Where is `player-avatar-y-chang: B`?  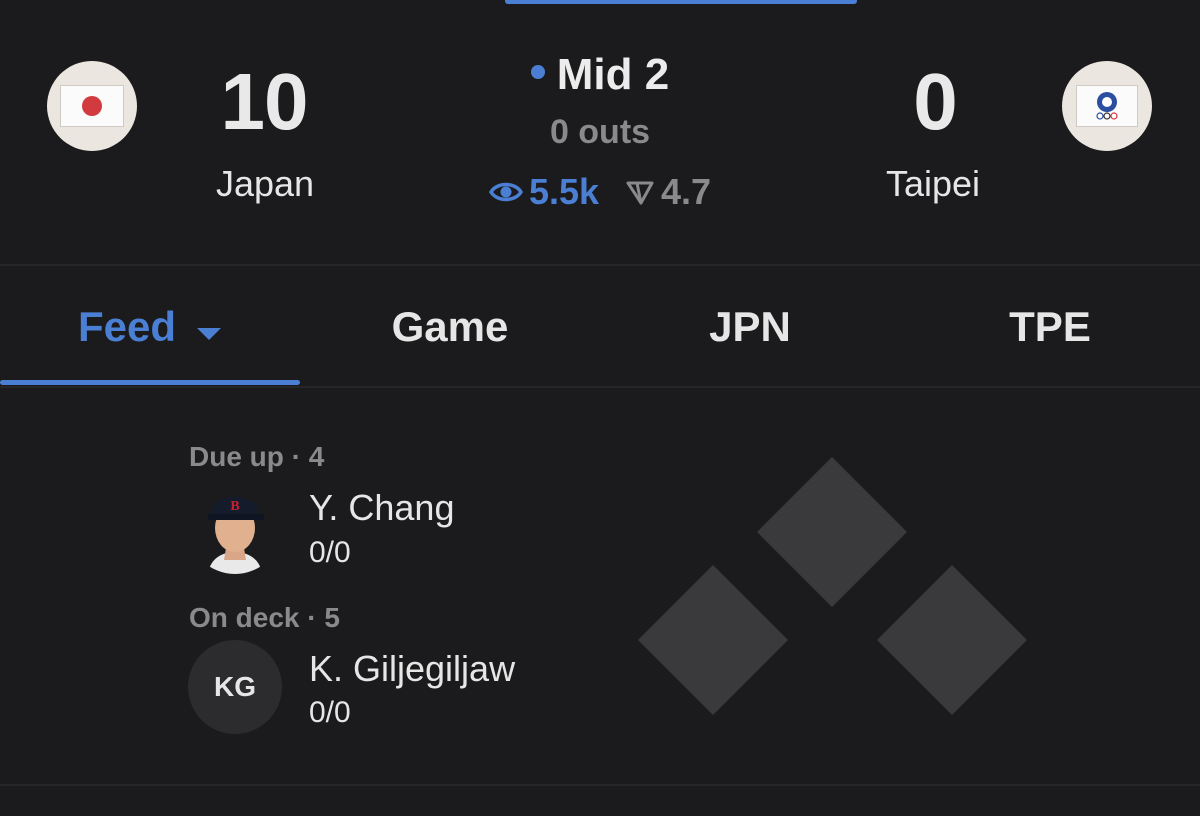 player-avatar-y-chang: B is located at coordinates (235, 527).